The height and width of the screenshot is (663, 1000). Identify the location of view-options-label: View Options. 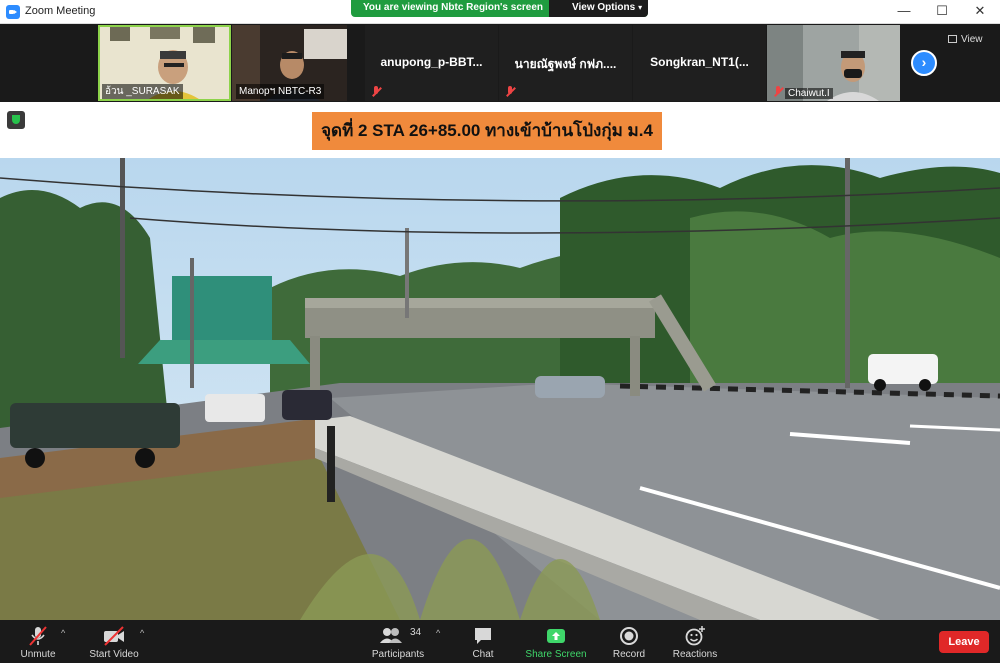
(604, 7).